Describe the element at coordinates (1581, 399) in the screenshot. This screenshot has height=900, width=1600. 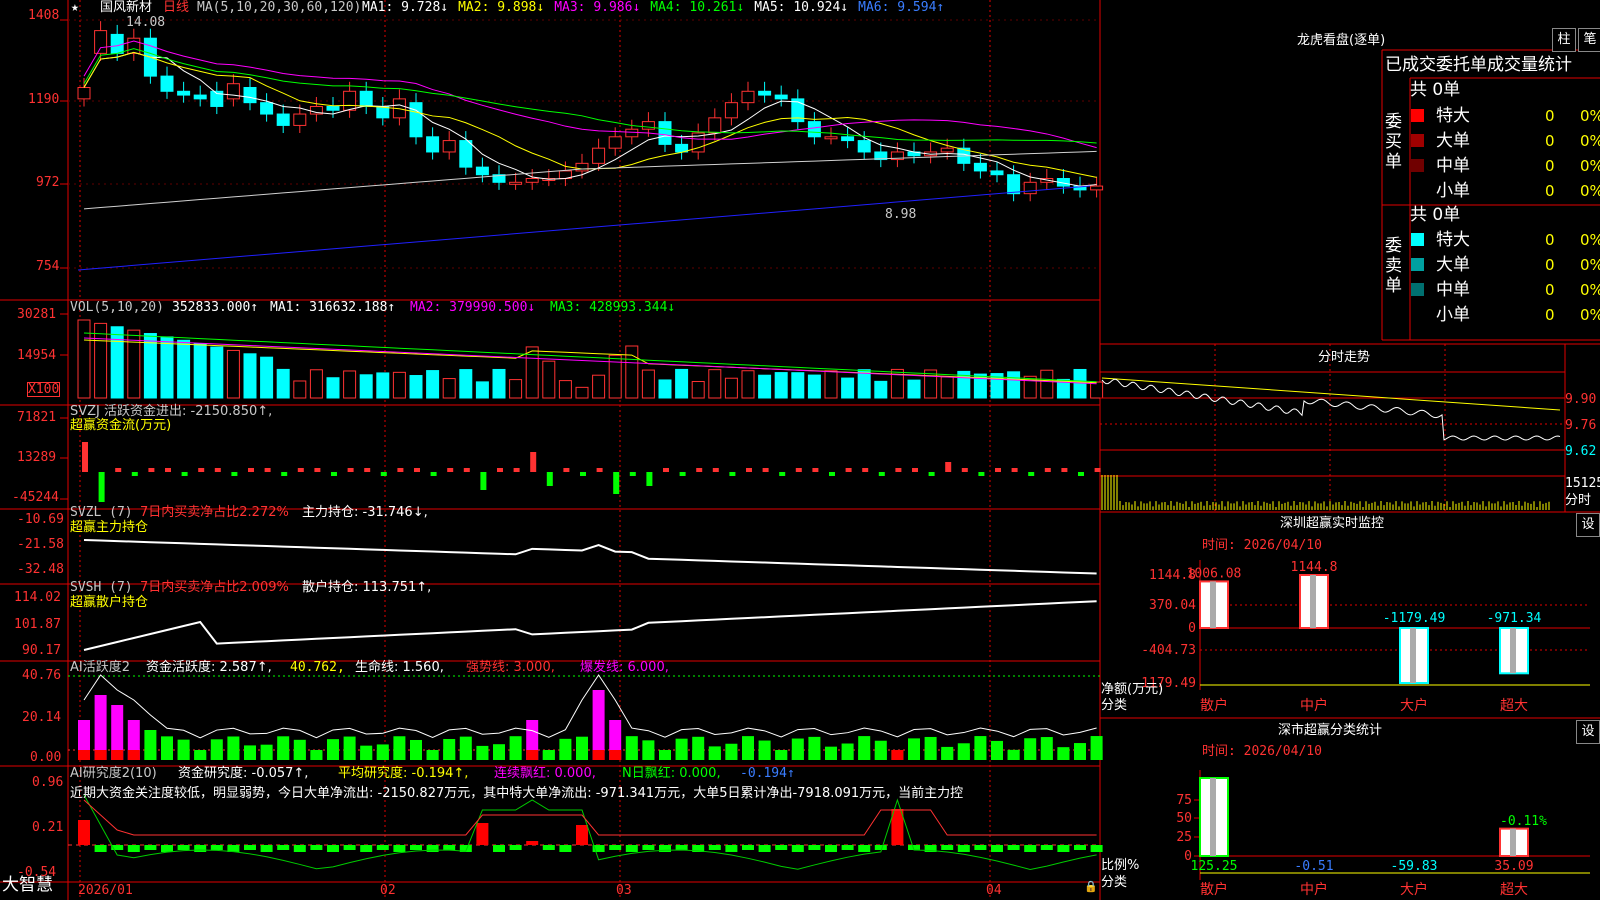
I see `intraday-y-label: 9.90` at that location.